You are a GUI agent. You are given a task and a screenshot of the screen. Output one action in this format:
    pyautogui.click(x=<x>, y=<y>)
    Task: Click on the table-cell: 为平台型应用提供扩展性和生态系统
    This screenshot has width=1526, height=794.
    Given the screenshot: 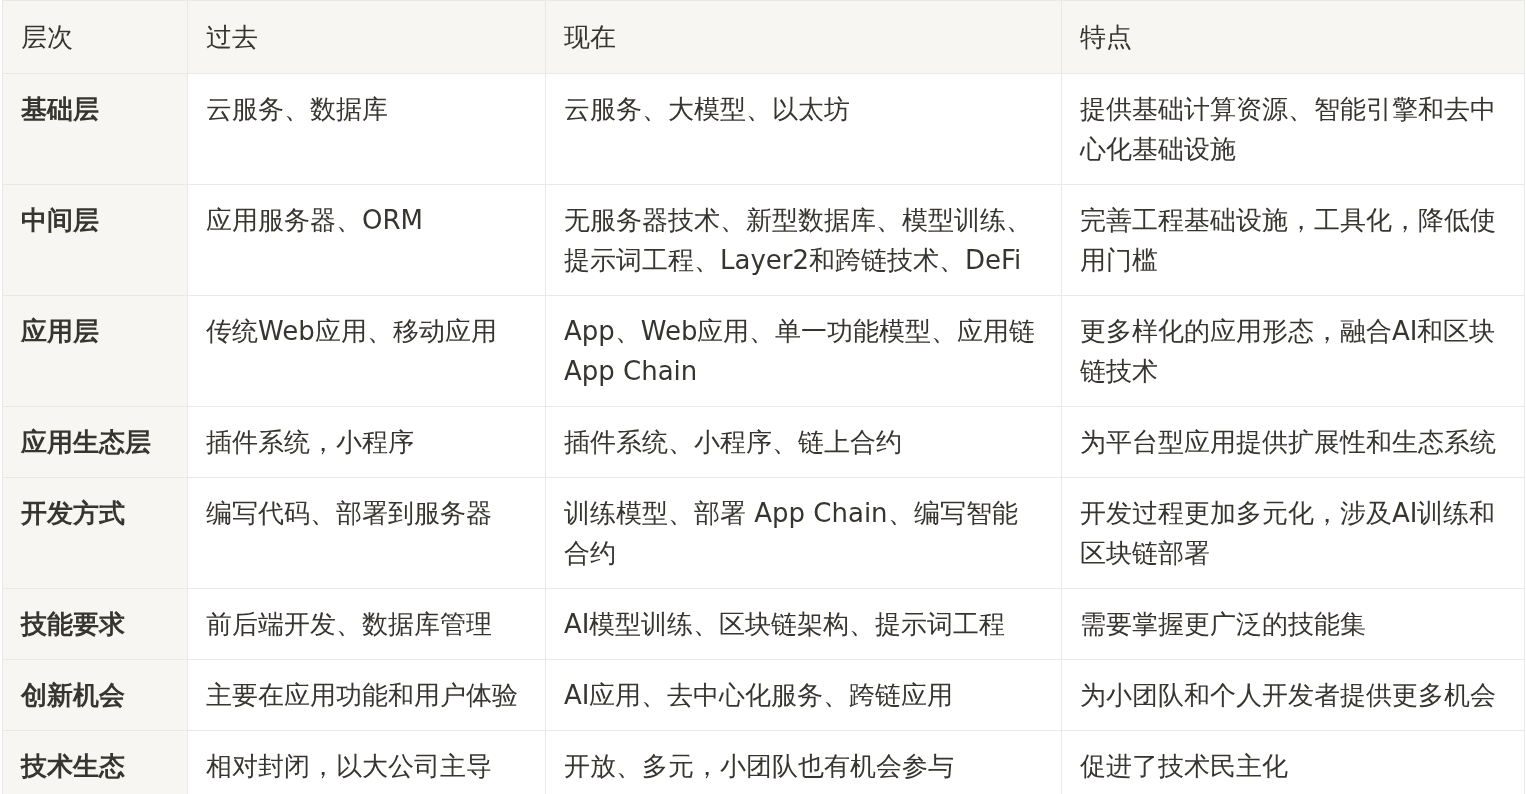 What is the action you would take?
    pyautogui.click(x=1293, y=442)
    